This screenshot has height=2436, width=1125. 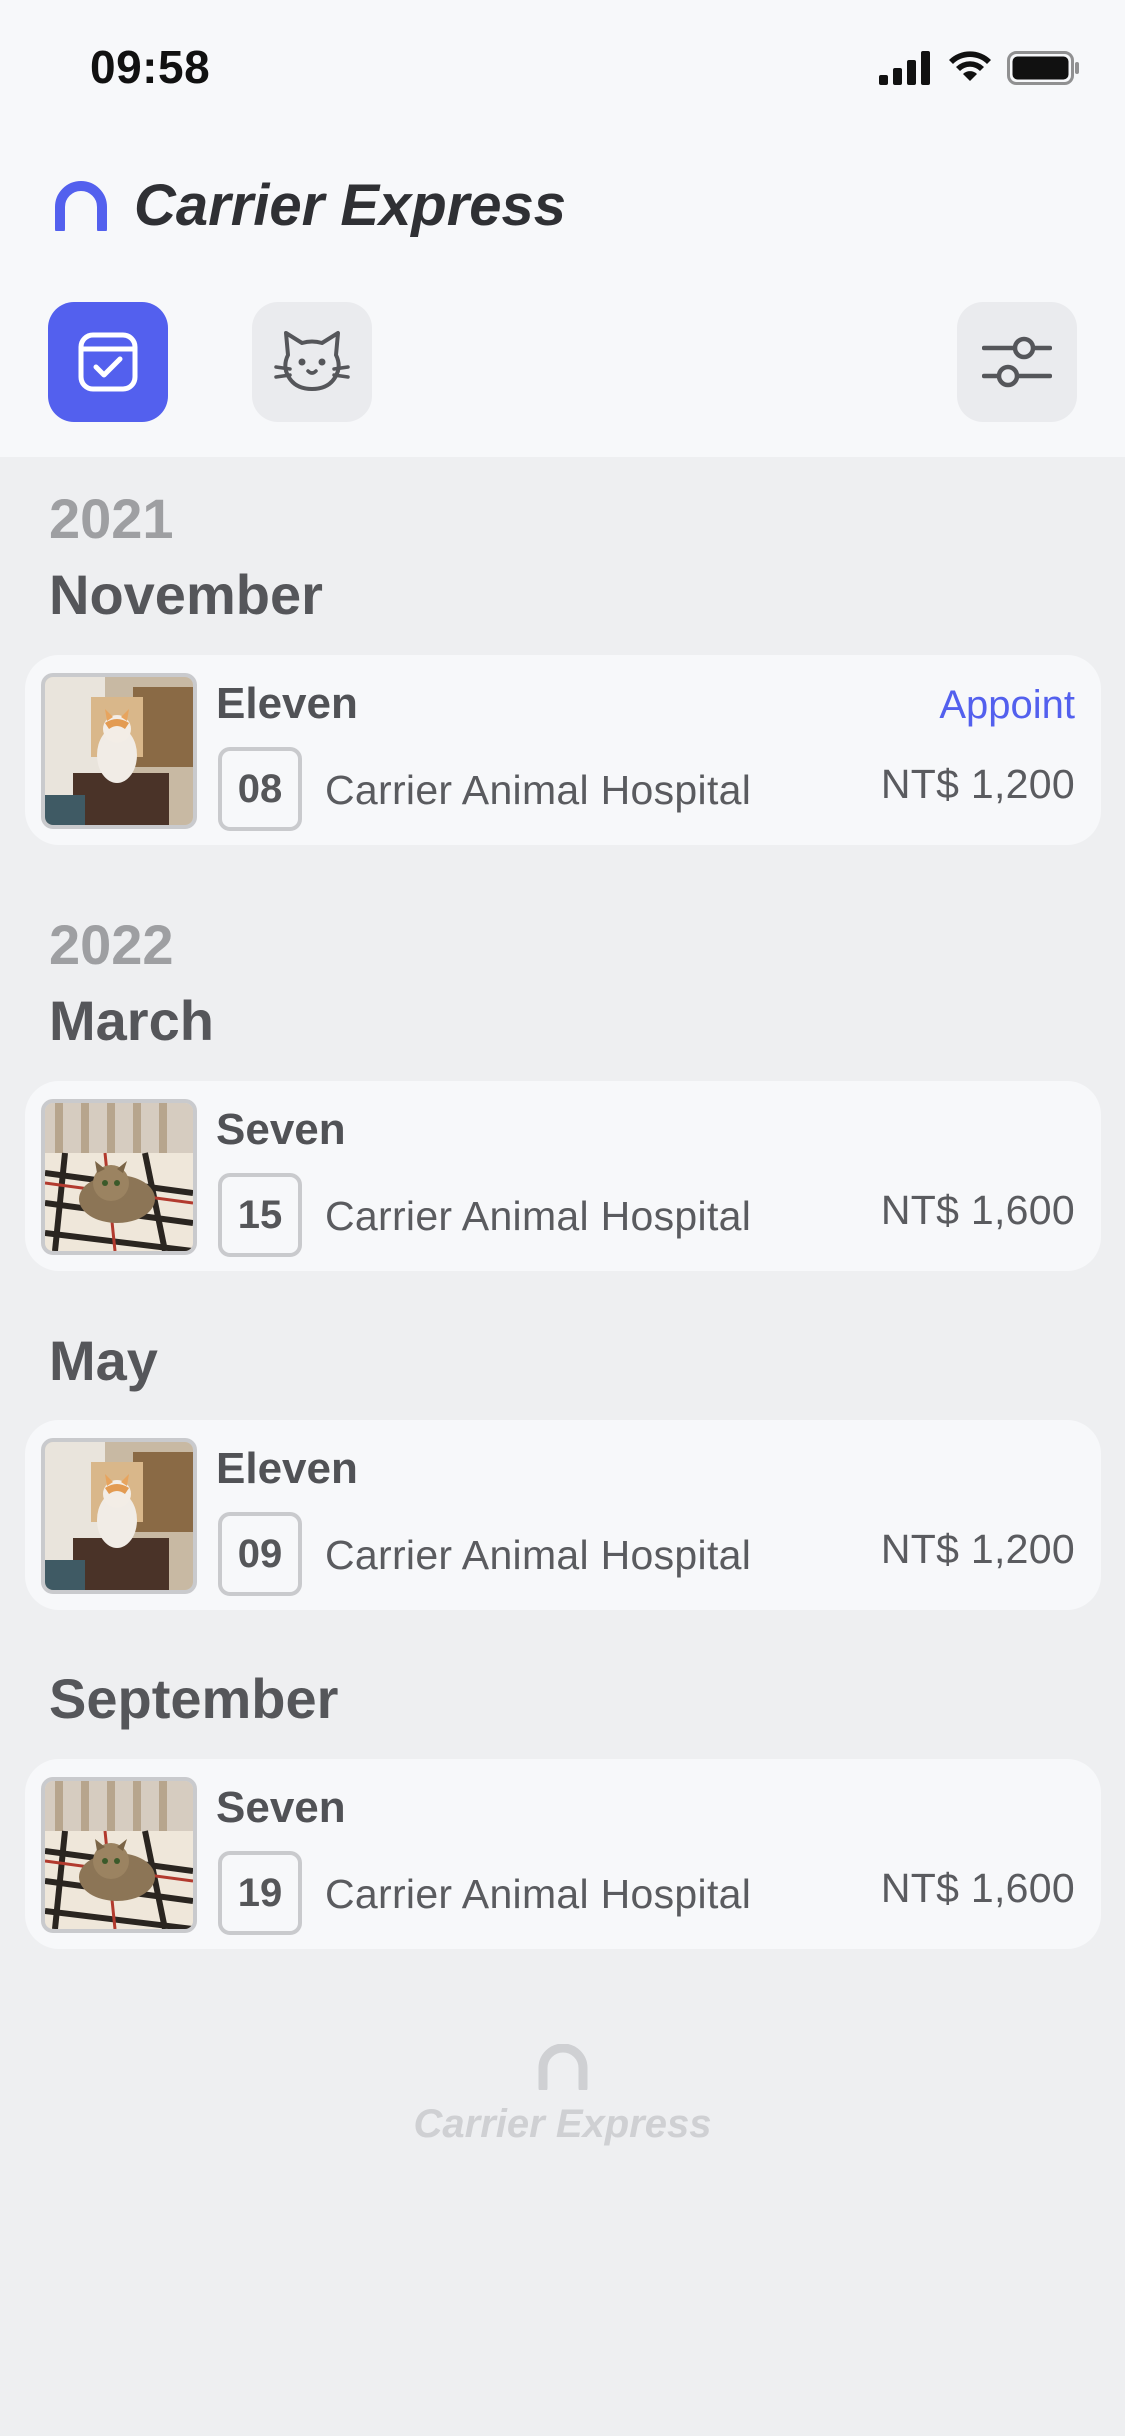 I want to click on month-heading: November, so click(x=186, y=594).